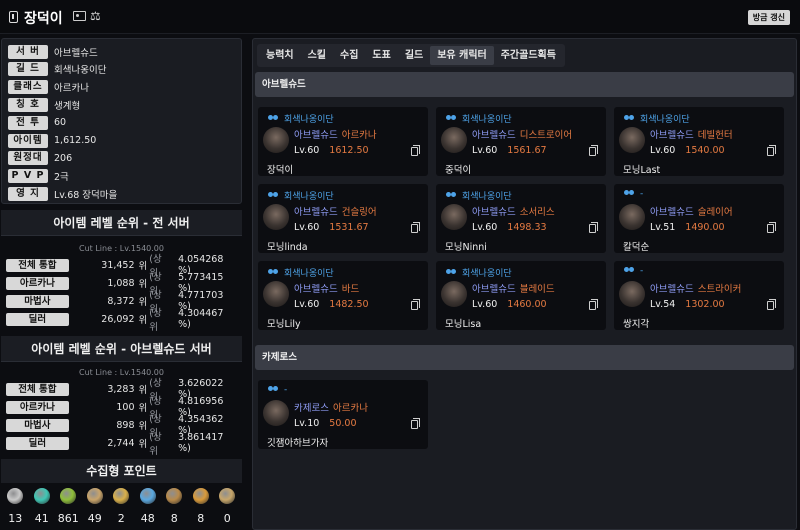  I want to click on tab-4: 길드, so click(414, 55).